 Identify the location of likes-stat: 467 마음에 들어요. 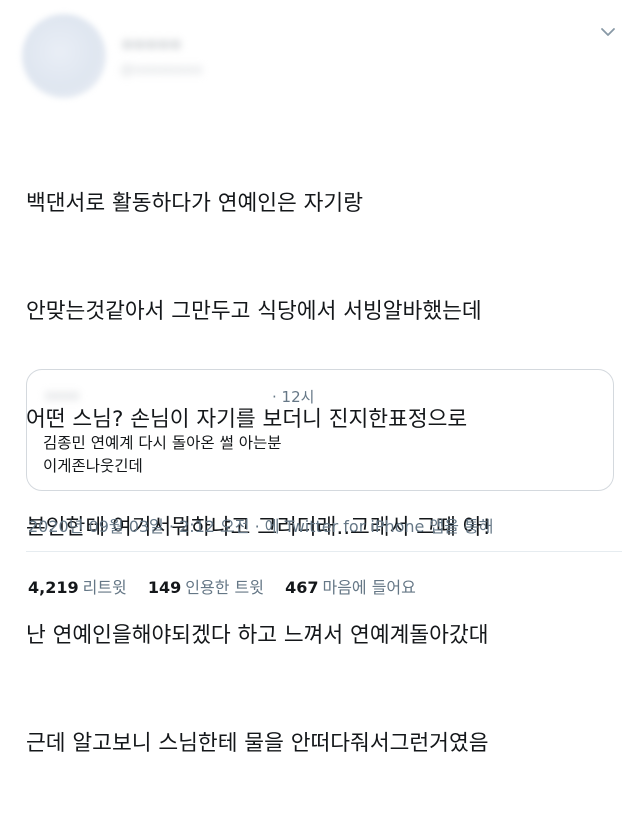
(350, 587).